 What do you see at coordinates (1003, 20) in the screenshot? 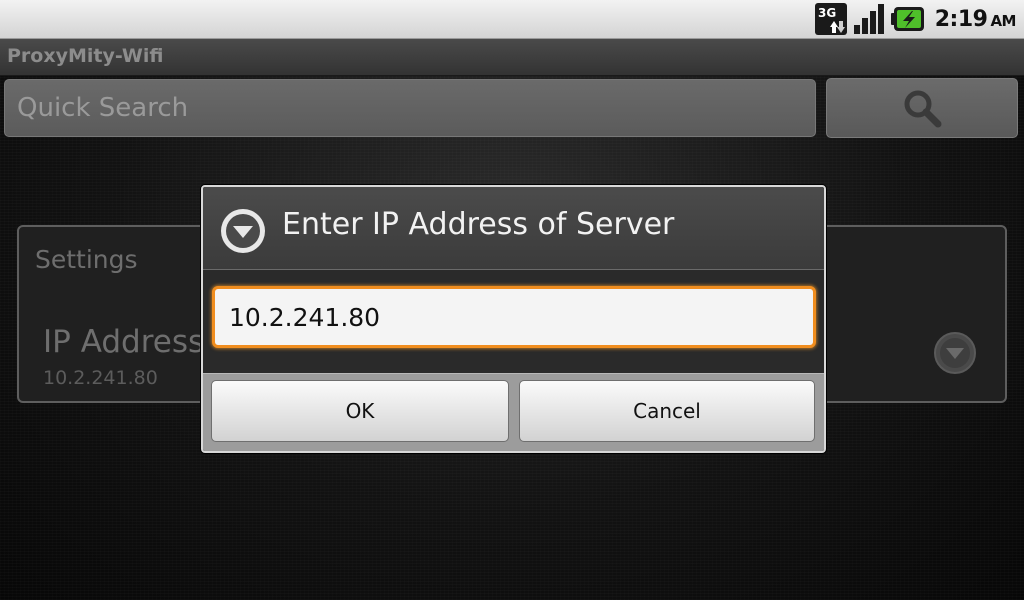
I see `clock-ampm: AM` at bounding box center [1003, 20].